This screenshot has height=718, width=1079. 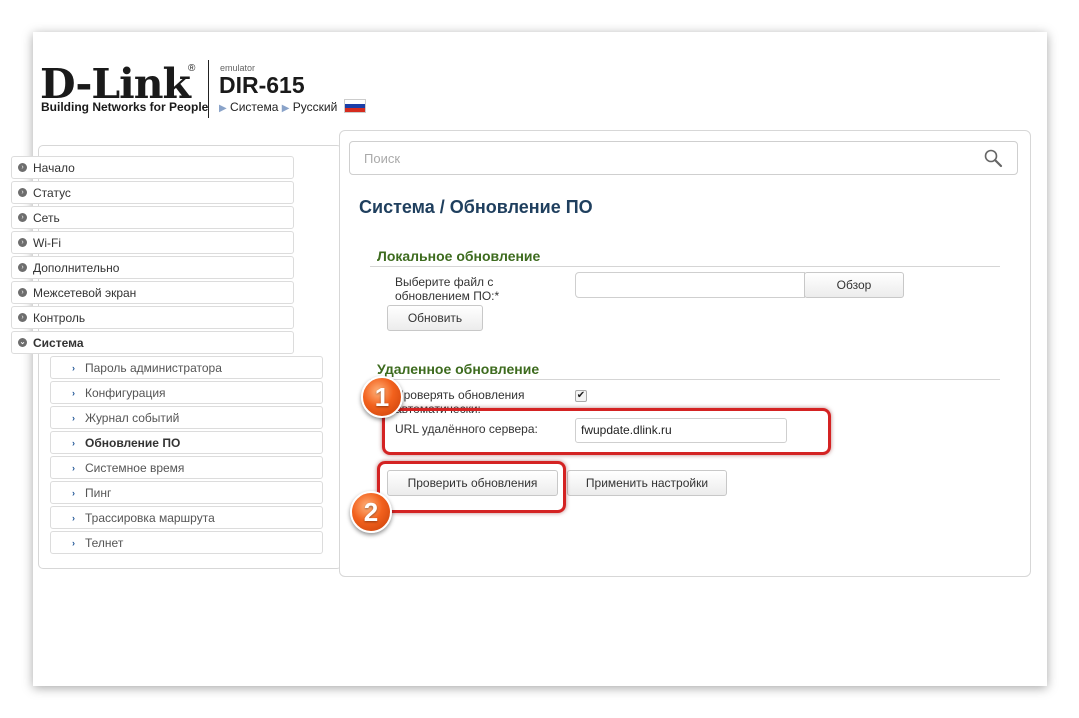 I want to click on device-model: DIR-615, so click(x=262, y=85).